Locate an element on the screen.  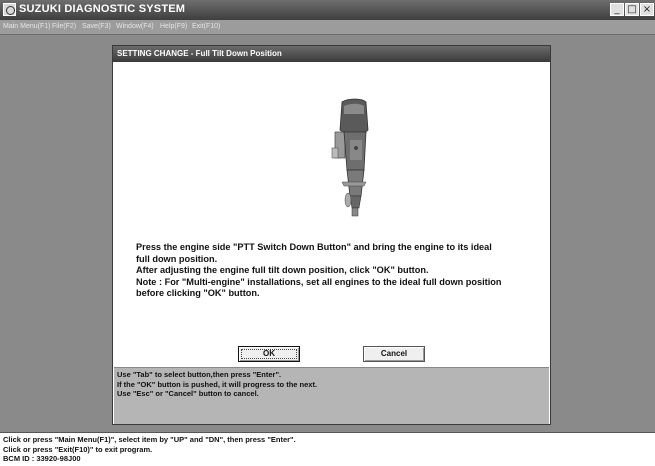
menu-help: Help(F9) is located at coordinates (173, 26).